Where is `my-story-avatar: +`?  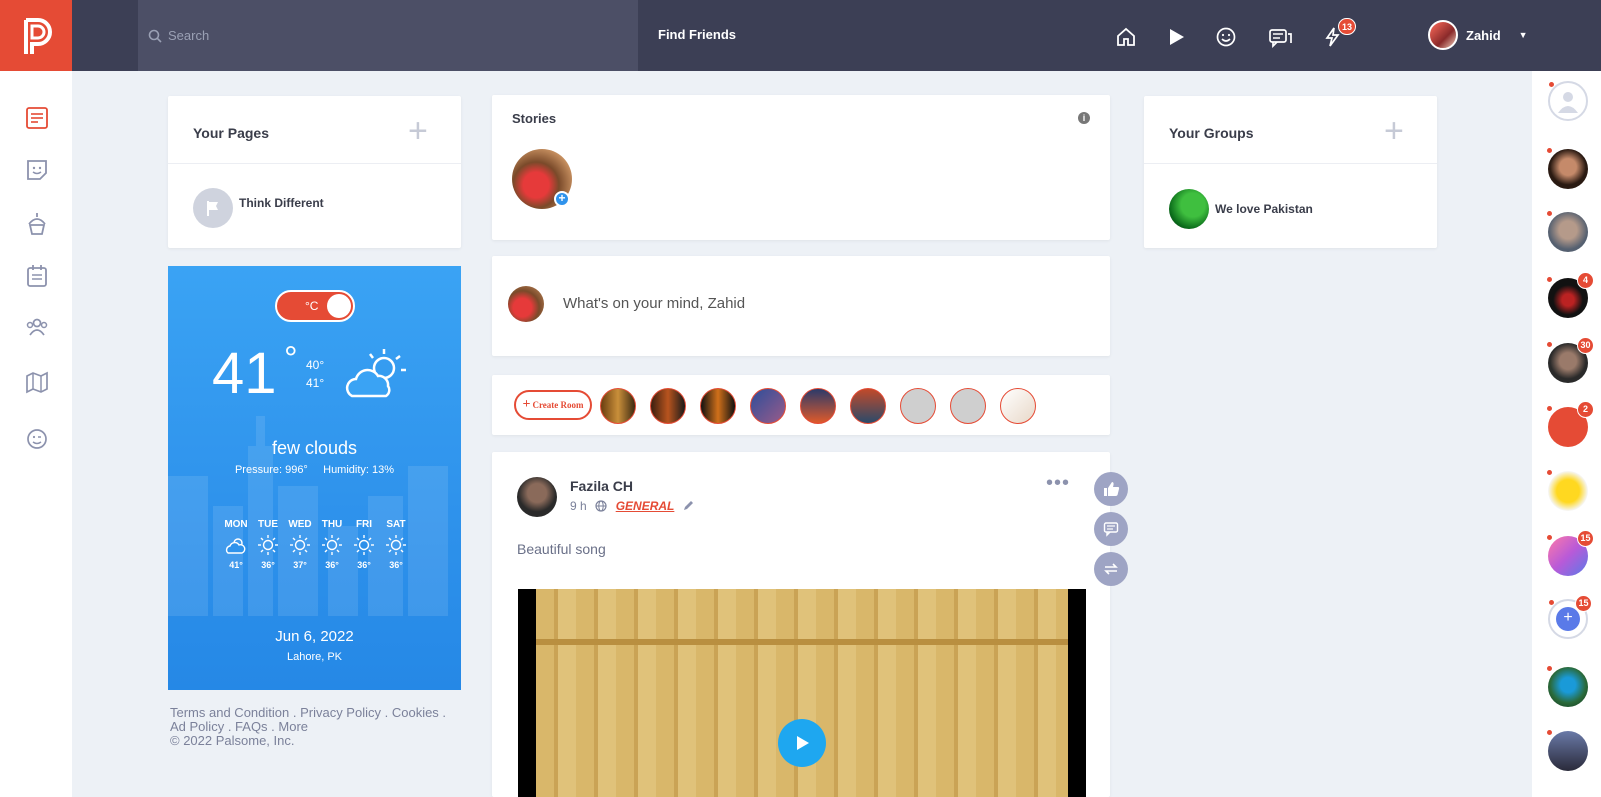 my-story-avatar: + is located at coordinates (542, 179).